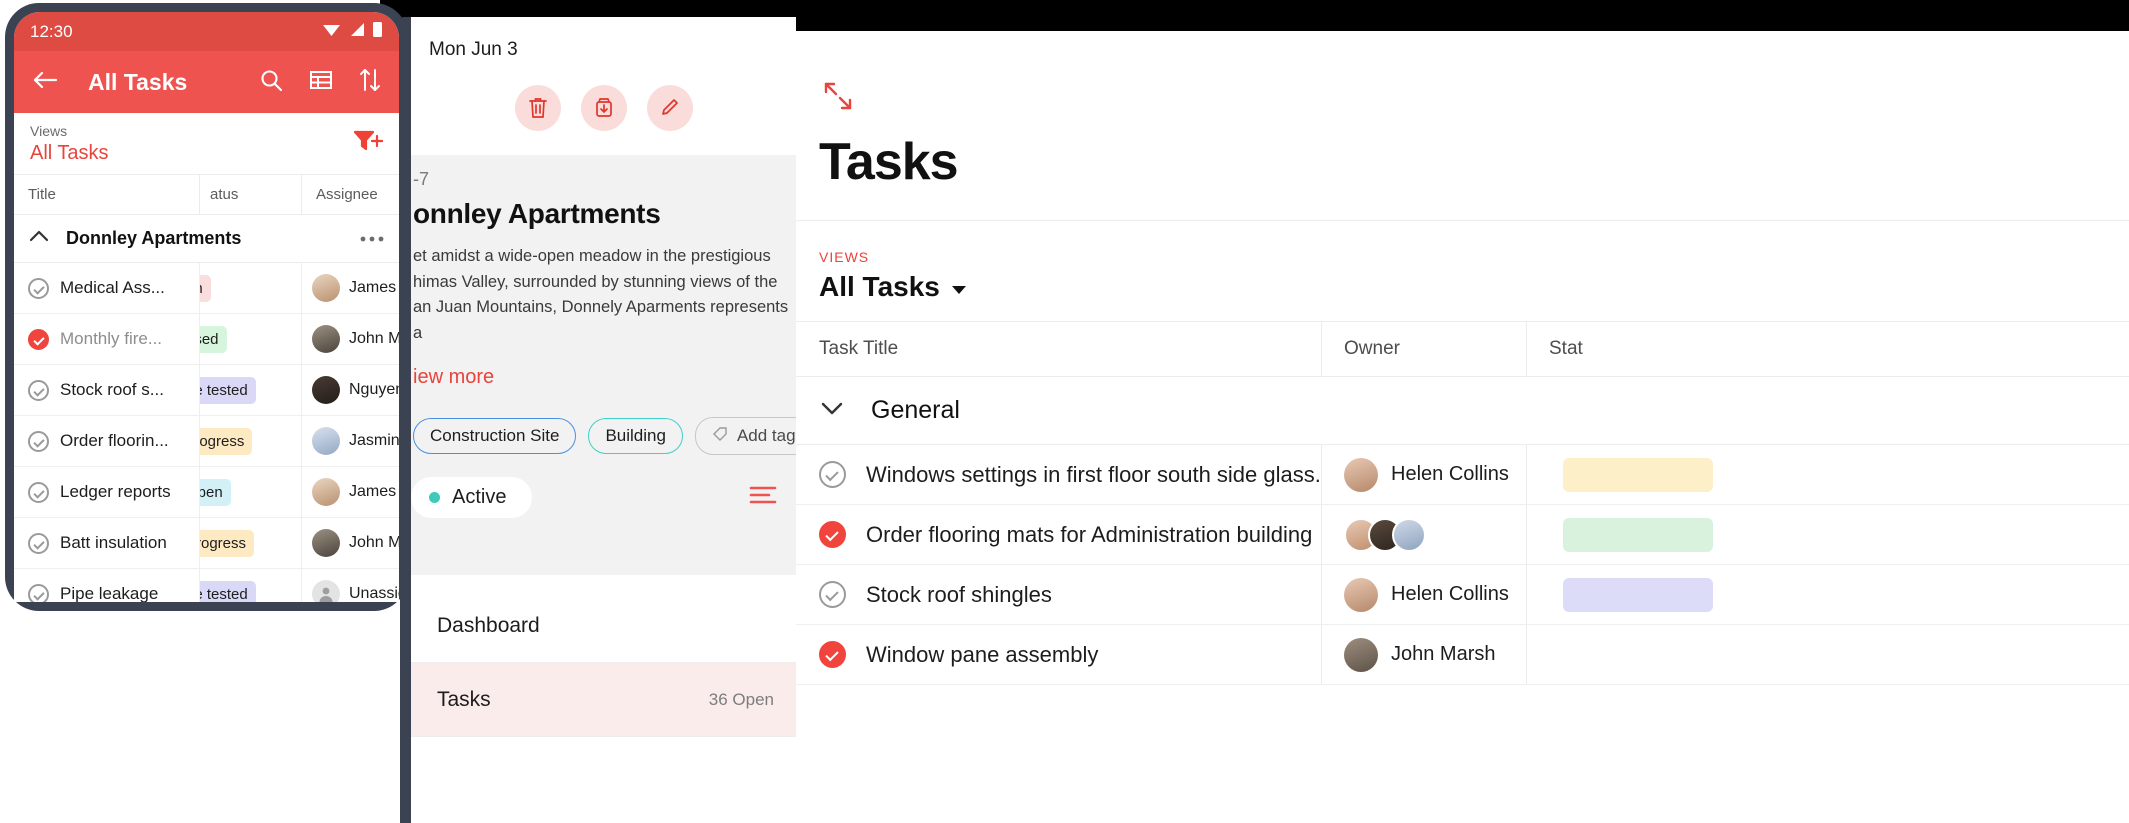 The image size is (2129, 823). What do you see at coordinates (1460, 411) in the screenshot?
I see `group-header-general: General` at bounding box center [1460, 411].